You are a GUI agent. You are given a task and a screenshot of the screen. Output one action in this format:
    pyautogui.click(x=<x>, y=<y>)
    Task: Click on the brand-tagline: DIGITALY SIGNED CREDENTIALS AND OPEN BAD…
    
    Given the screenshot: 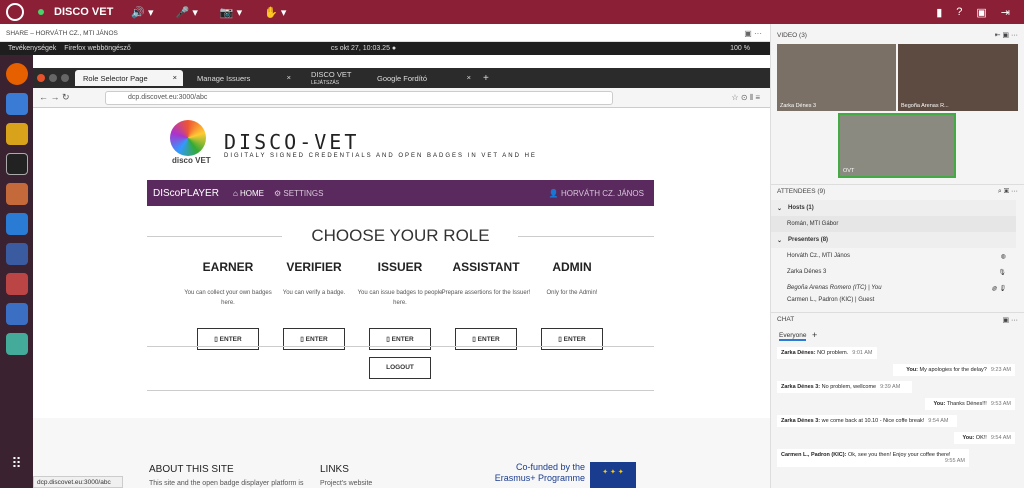 What is the action you would take?
    pyautogui.click(x=380, y=156)
    